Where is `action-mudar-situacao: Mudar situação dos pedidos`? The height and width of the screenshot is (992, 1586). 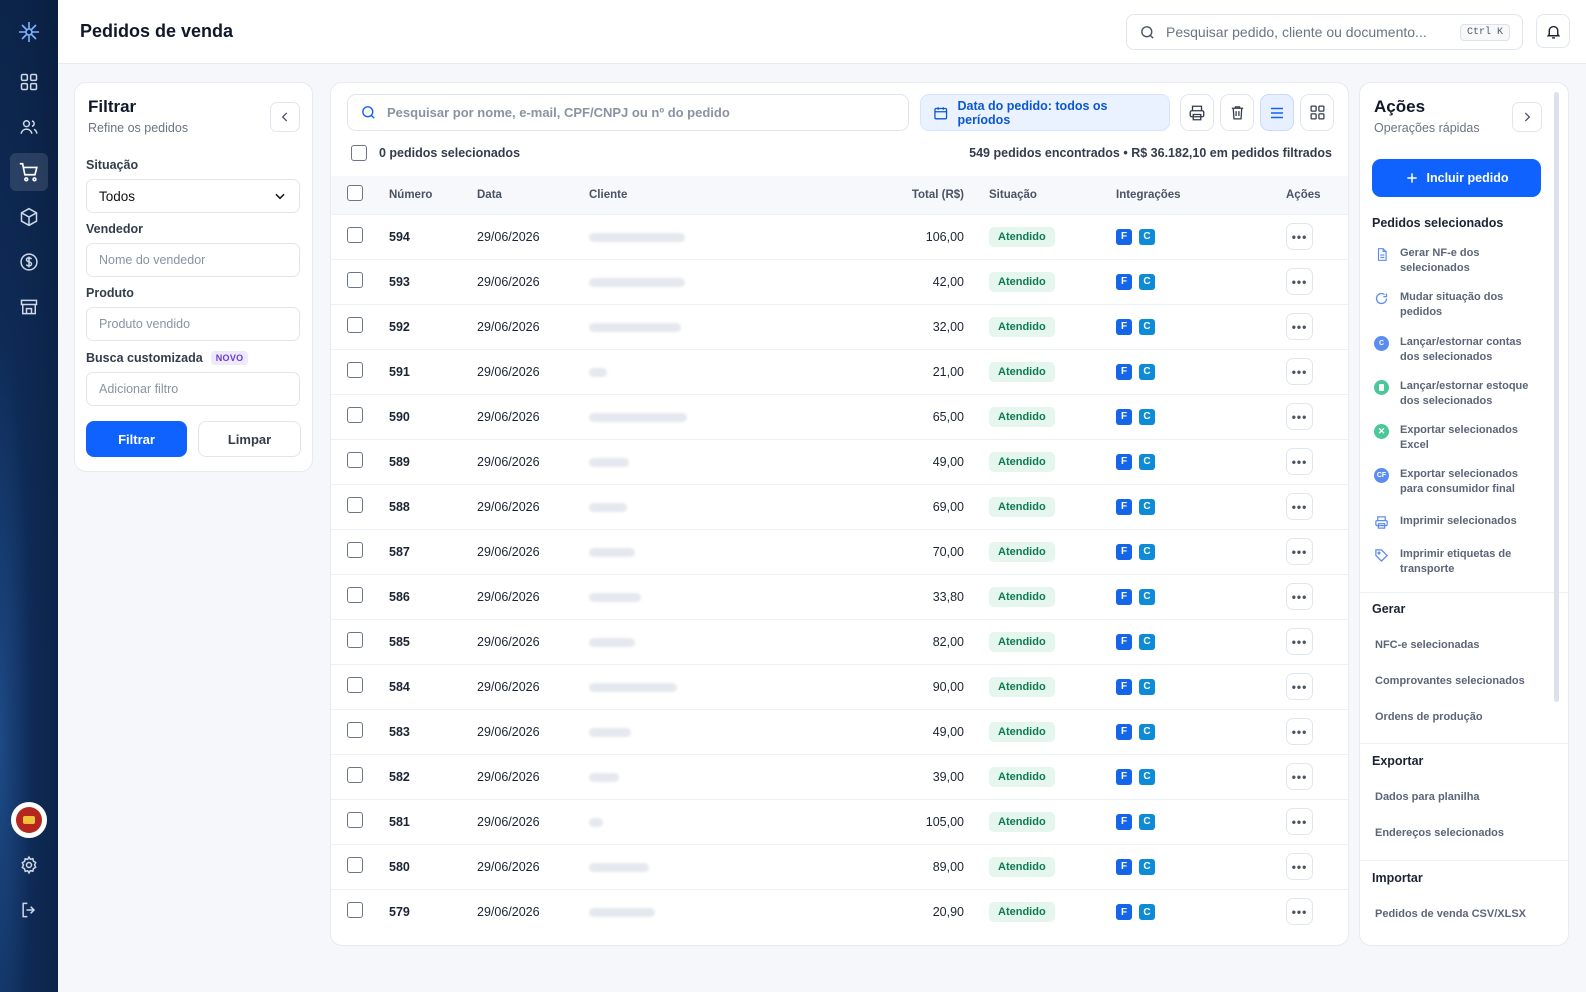
action-mudar-situacao: Mudar situação dos pedidos is located at coordinates (1458, 305).